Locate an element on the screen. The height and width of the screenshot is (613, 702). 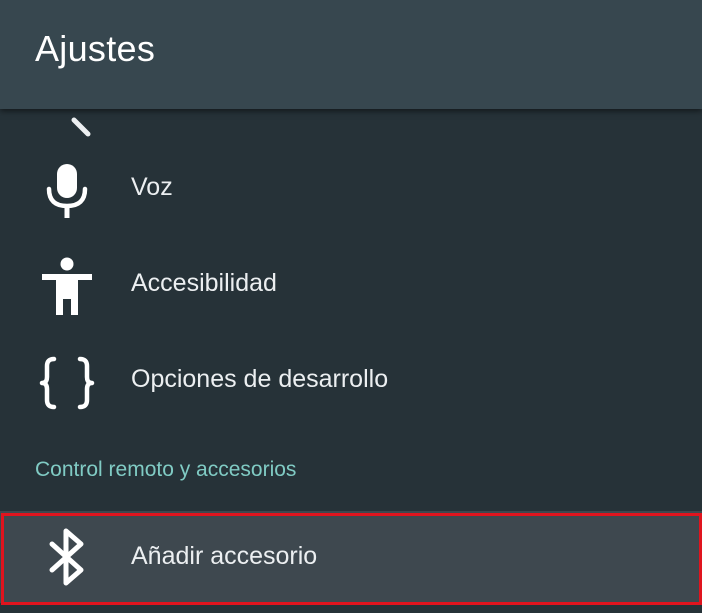
accessibility-icon is located at coordinates (67, 287).